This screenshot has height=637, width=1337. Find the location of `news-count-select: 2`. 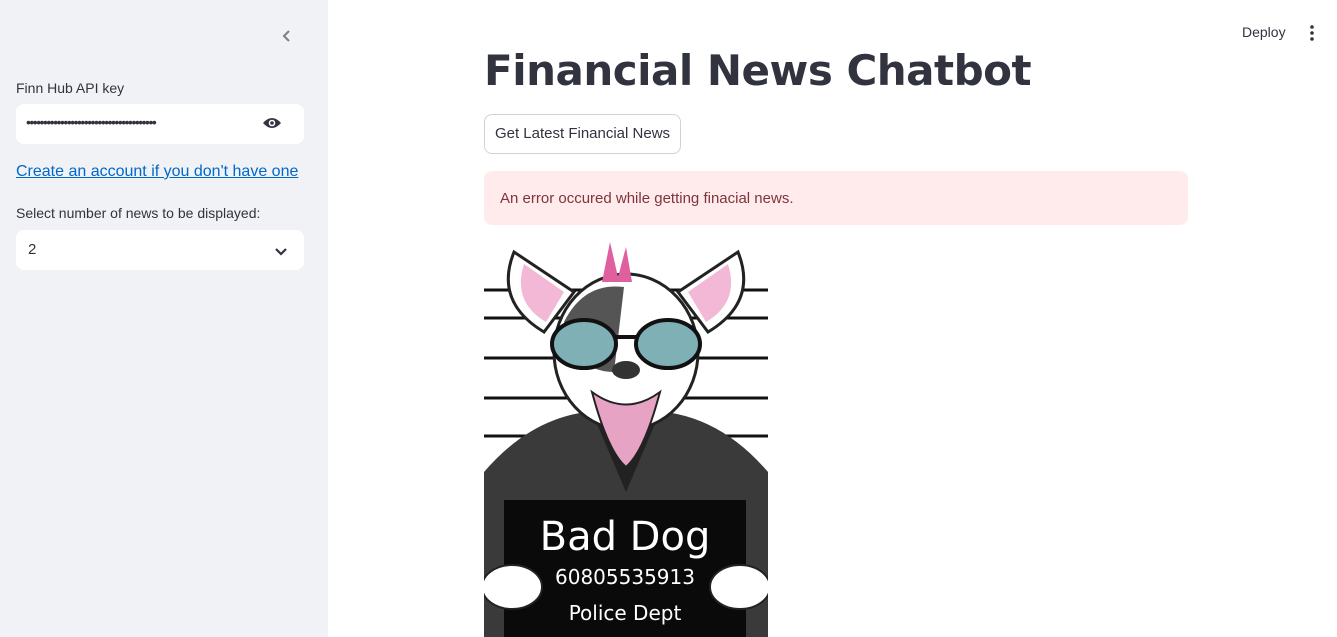

news-count-select: 2 is located at coordinates (160, 250).